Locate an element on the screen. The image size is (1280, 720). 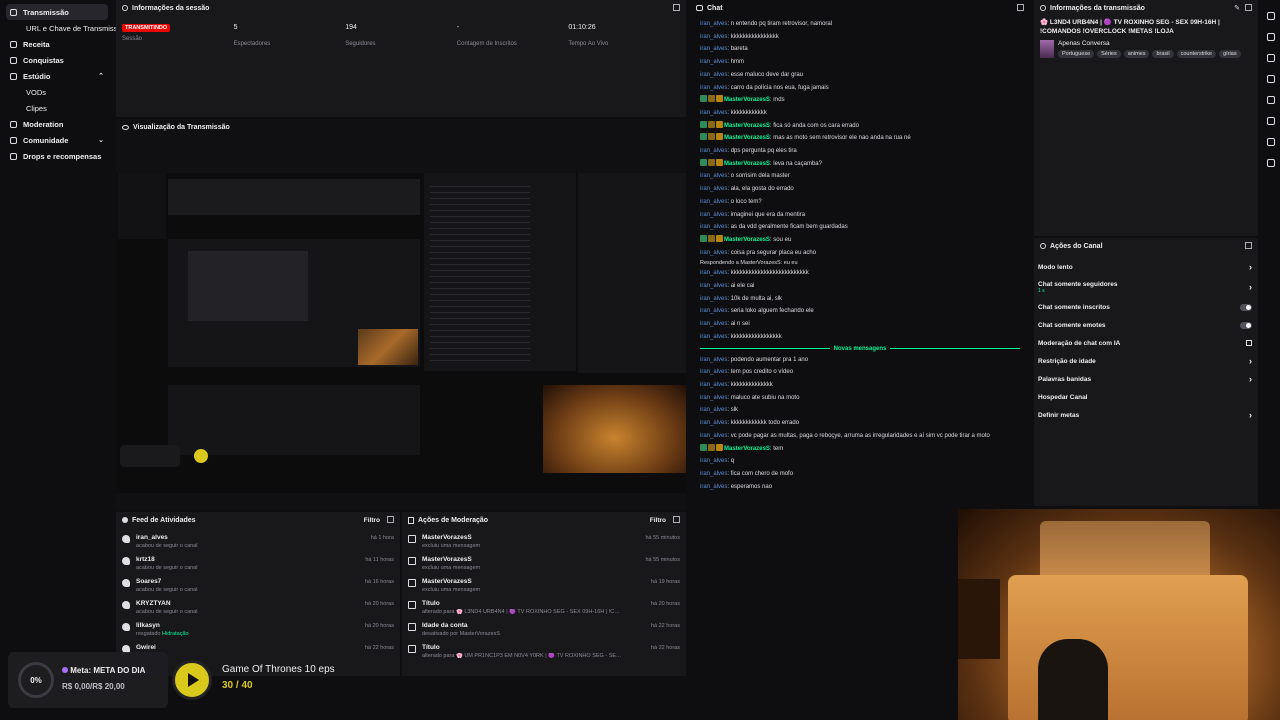
tag-chip: animes is located at coordinates (1136, 54).